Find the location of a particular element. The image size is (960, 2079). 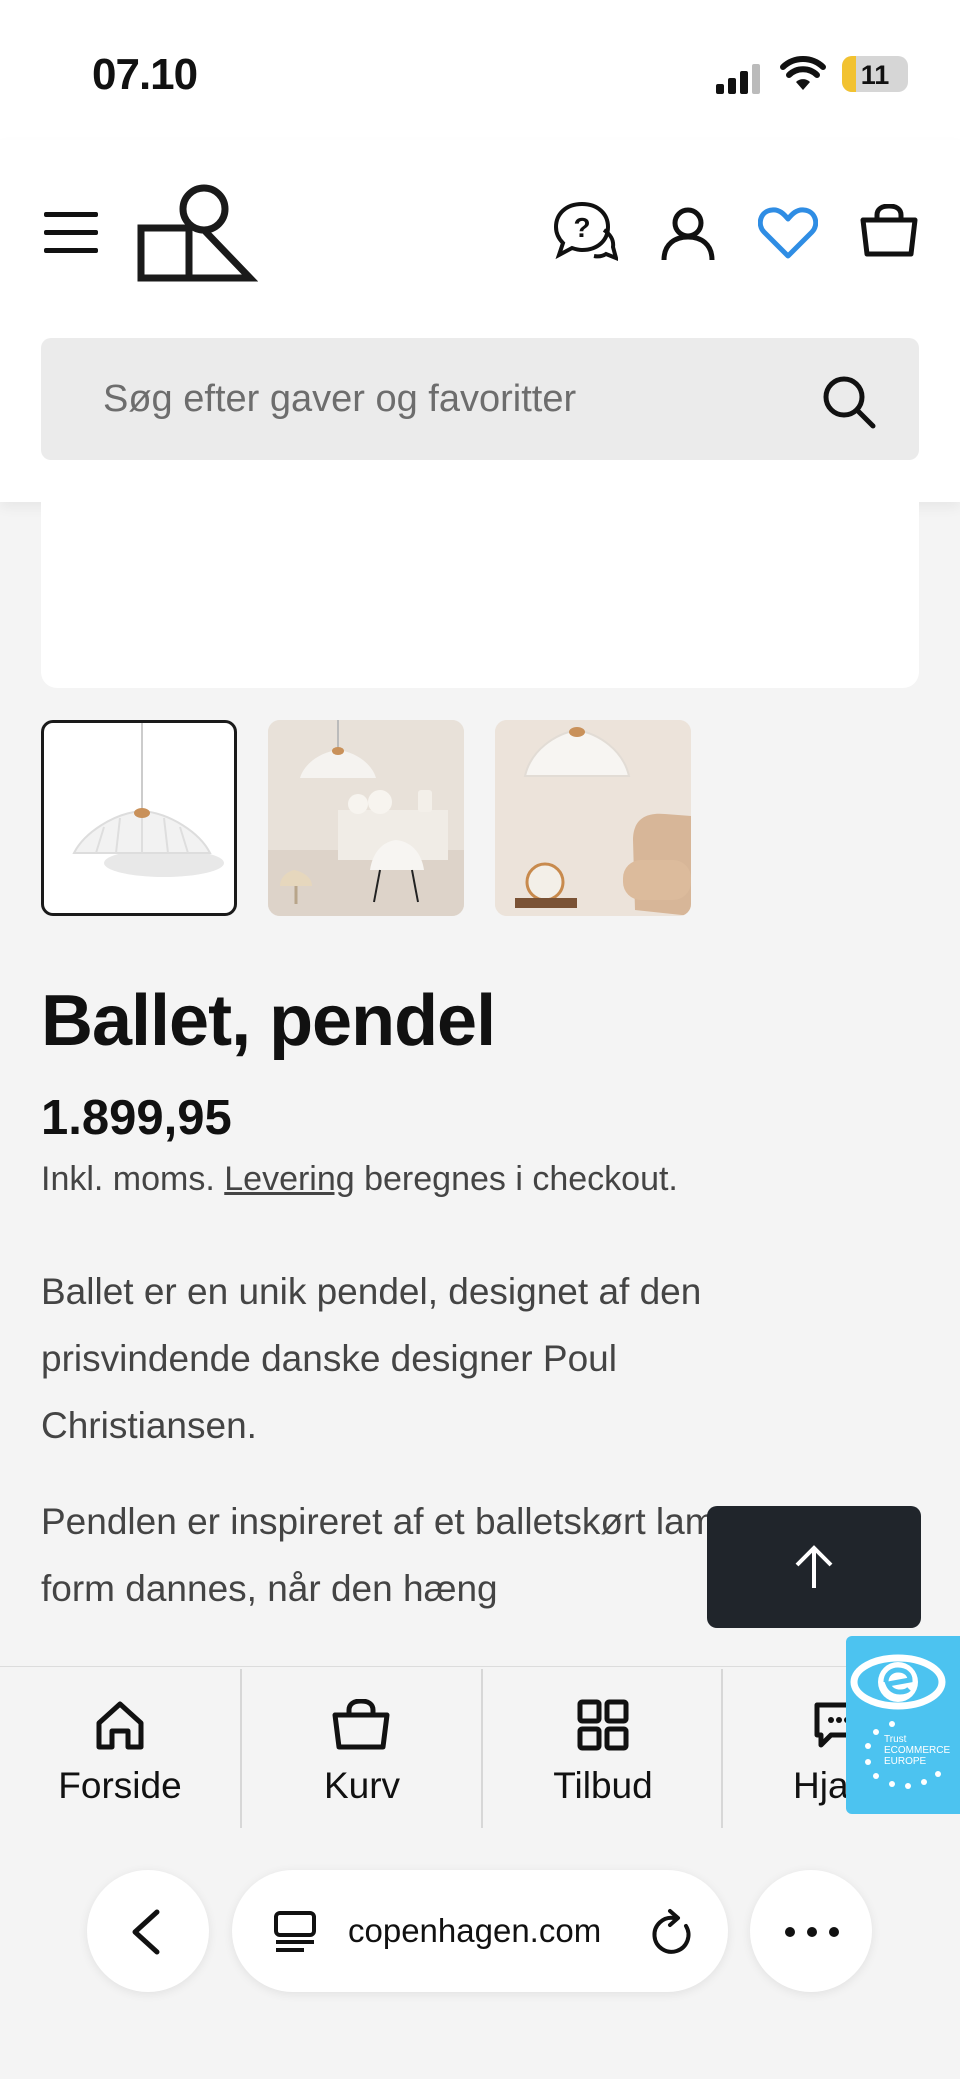

wifi-icon is located at coordinates (803, 73).